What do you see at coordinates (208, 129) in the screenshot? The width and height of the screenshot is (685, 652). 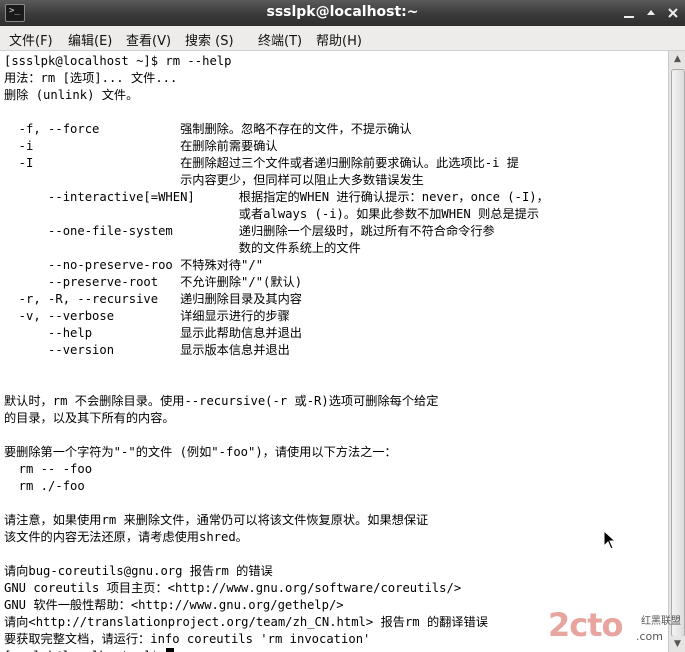 I see `terminal-line: -f, --force 强制删除。忽略不存在的文件，不提示确认` at bounding box center [208, 129].